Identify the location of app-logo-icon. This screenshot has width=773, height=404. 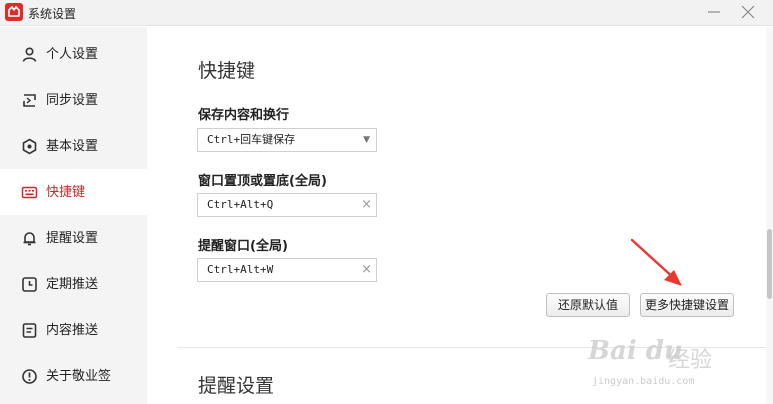
(14, 12).